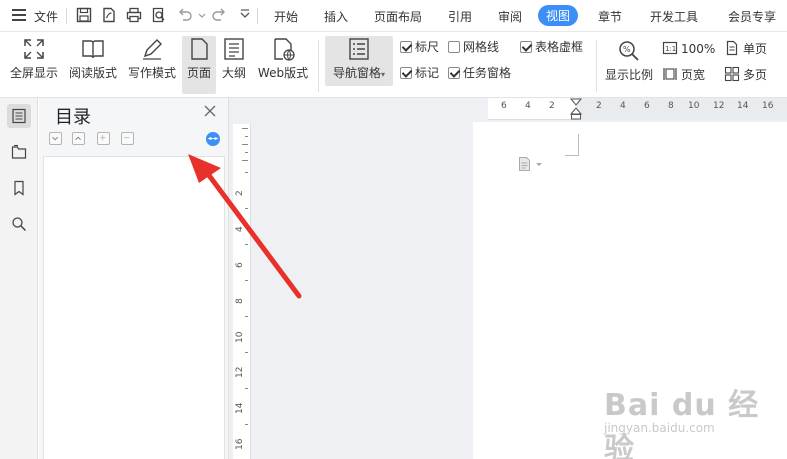  Describe the element at coordinates (745, 49) in the screenshot. I see `single-page-button: 单页` at that location.